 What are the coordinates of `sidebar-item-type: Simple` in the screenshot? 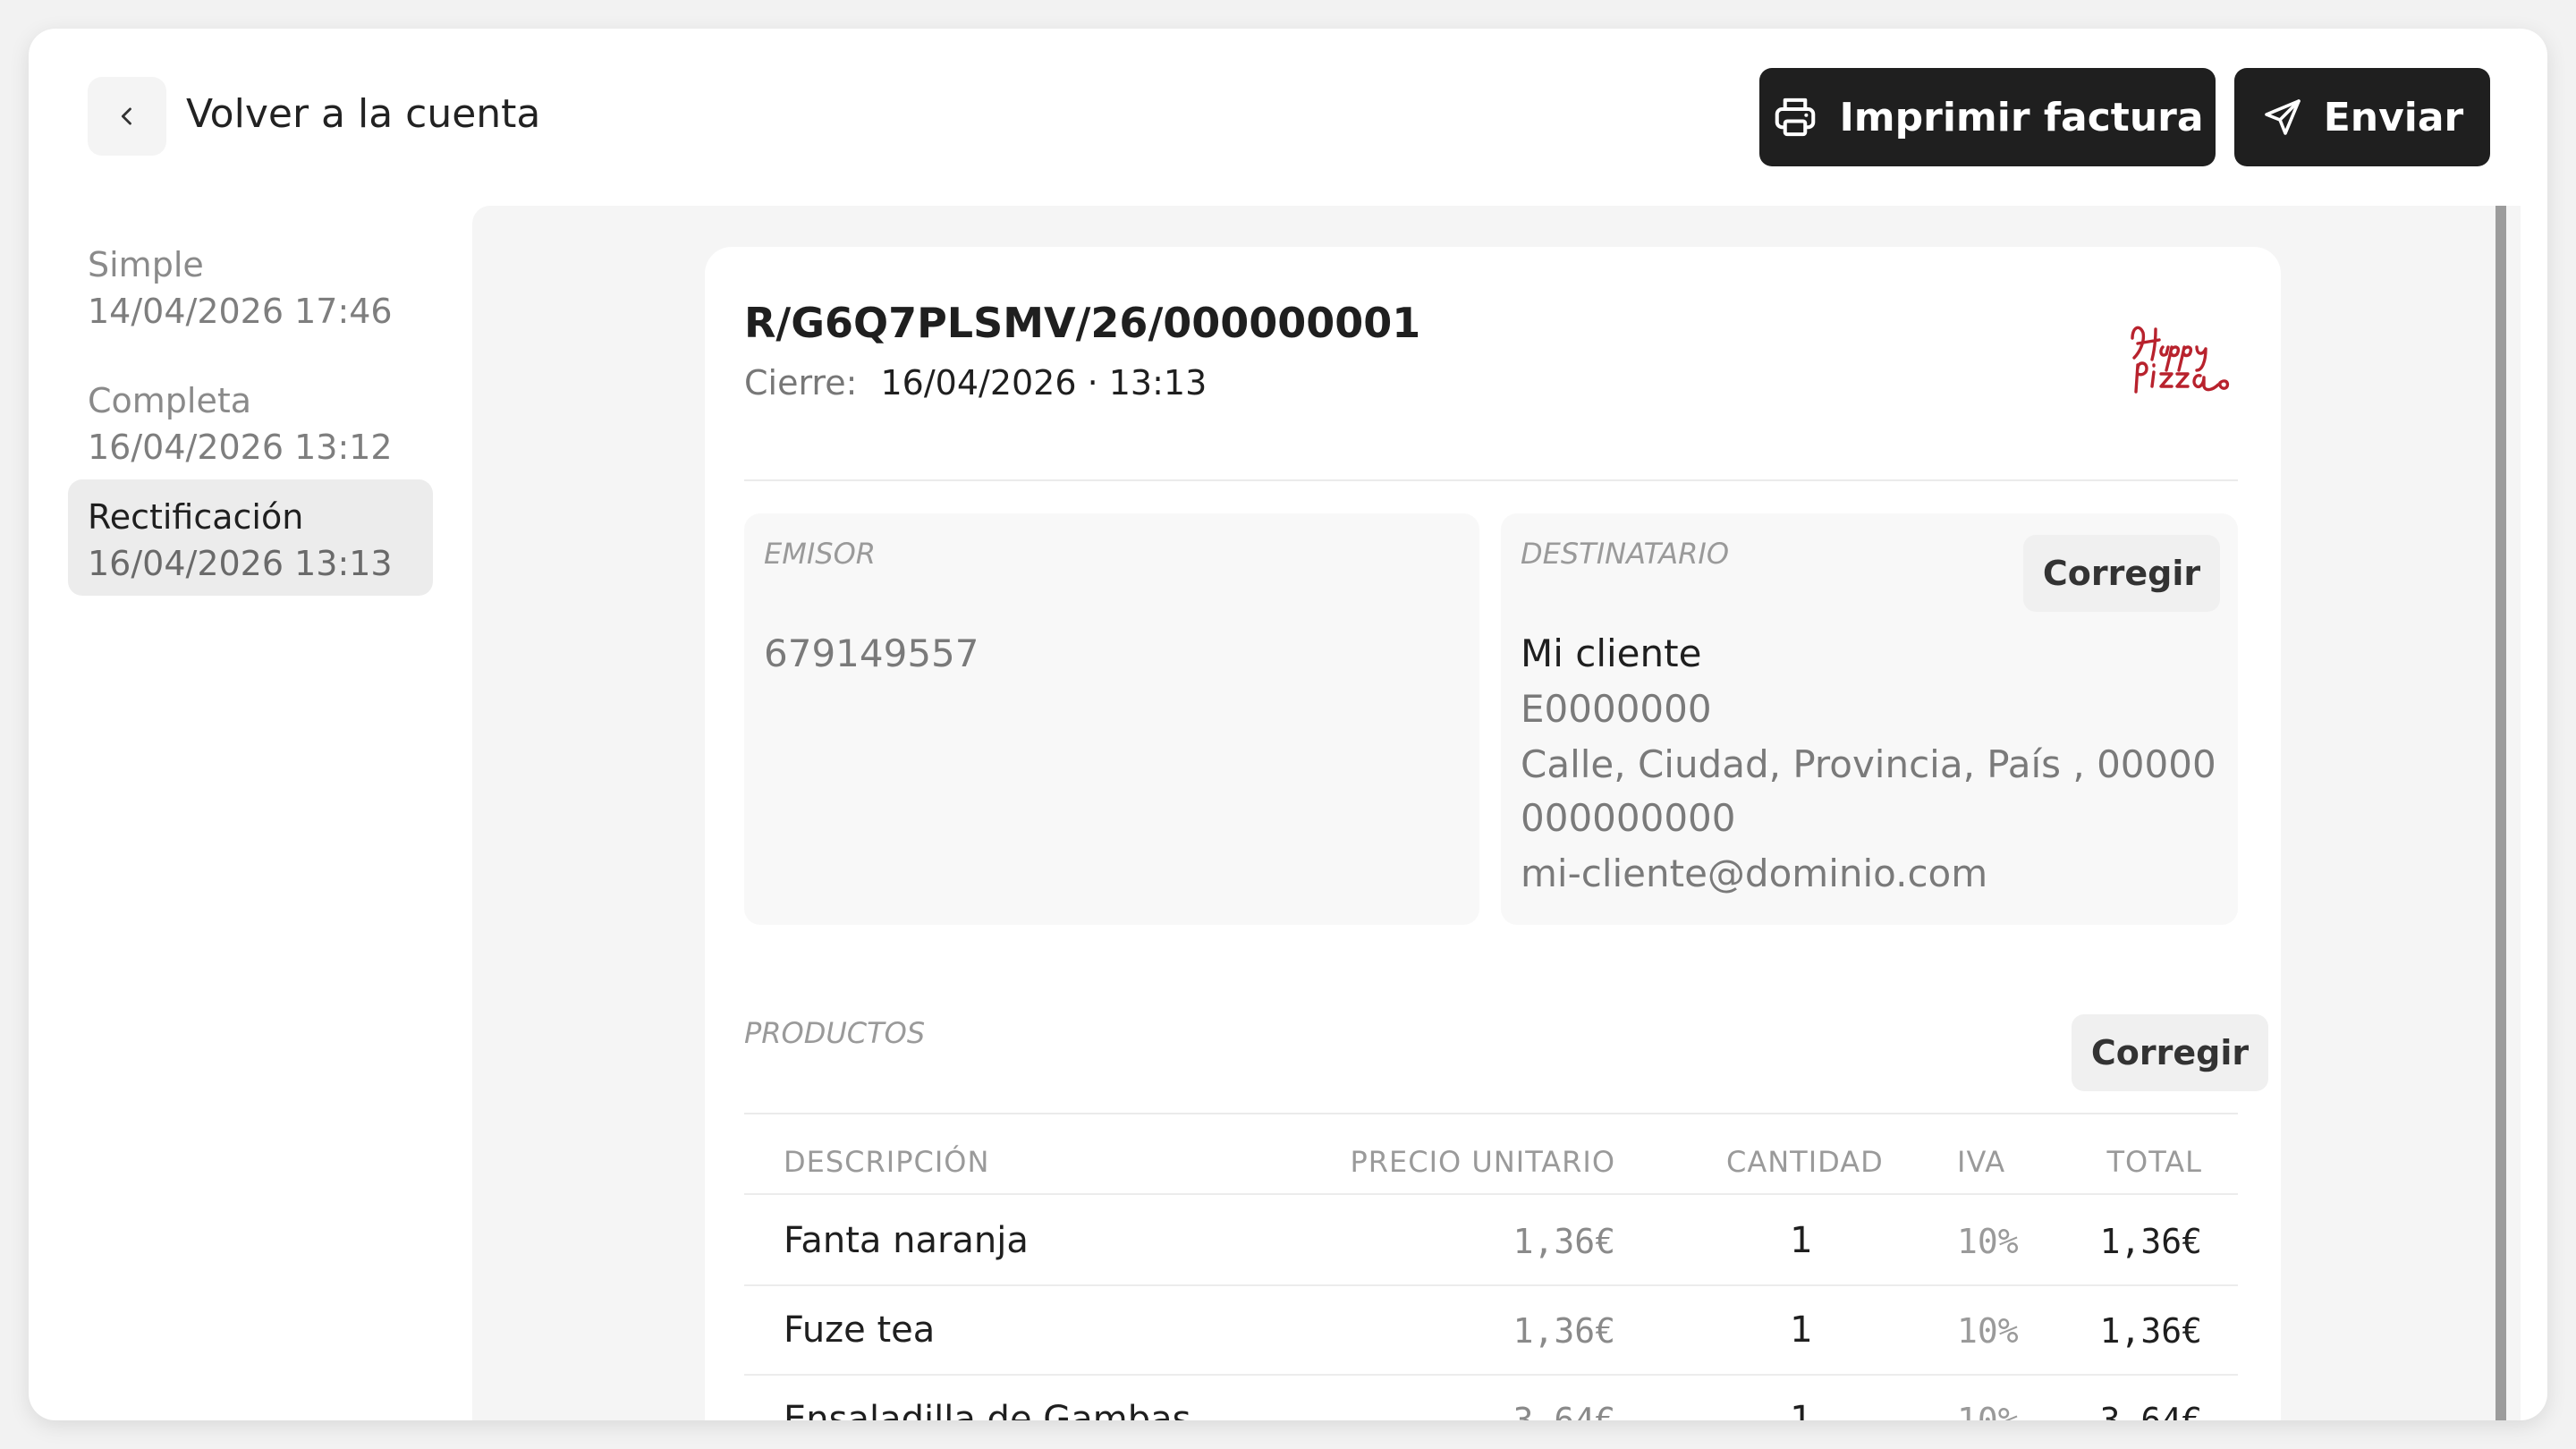 It's located at (146, 264).